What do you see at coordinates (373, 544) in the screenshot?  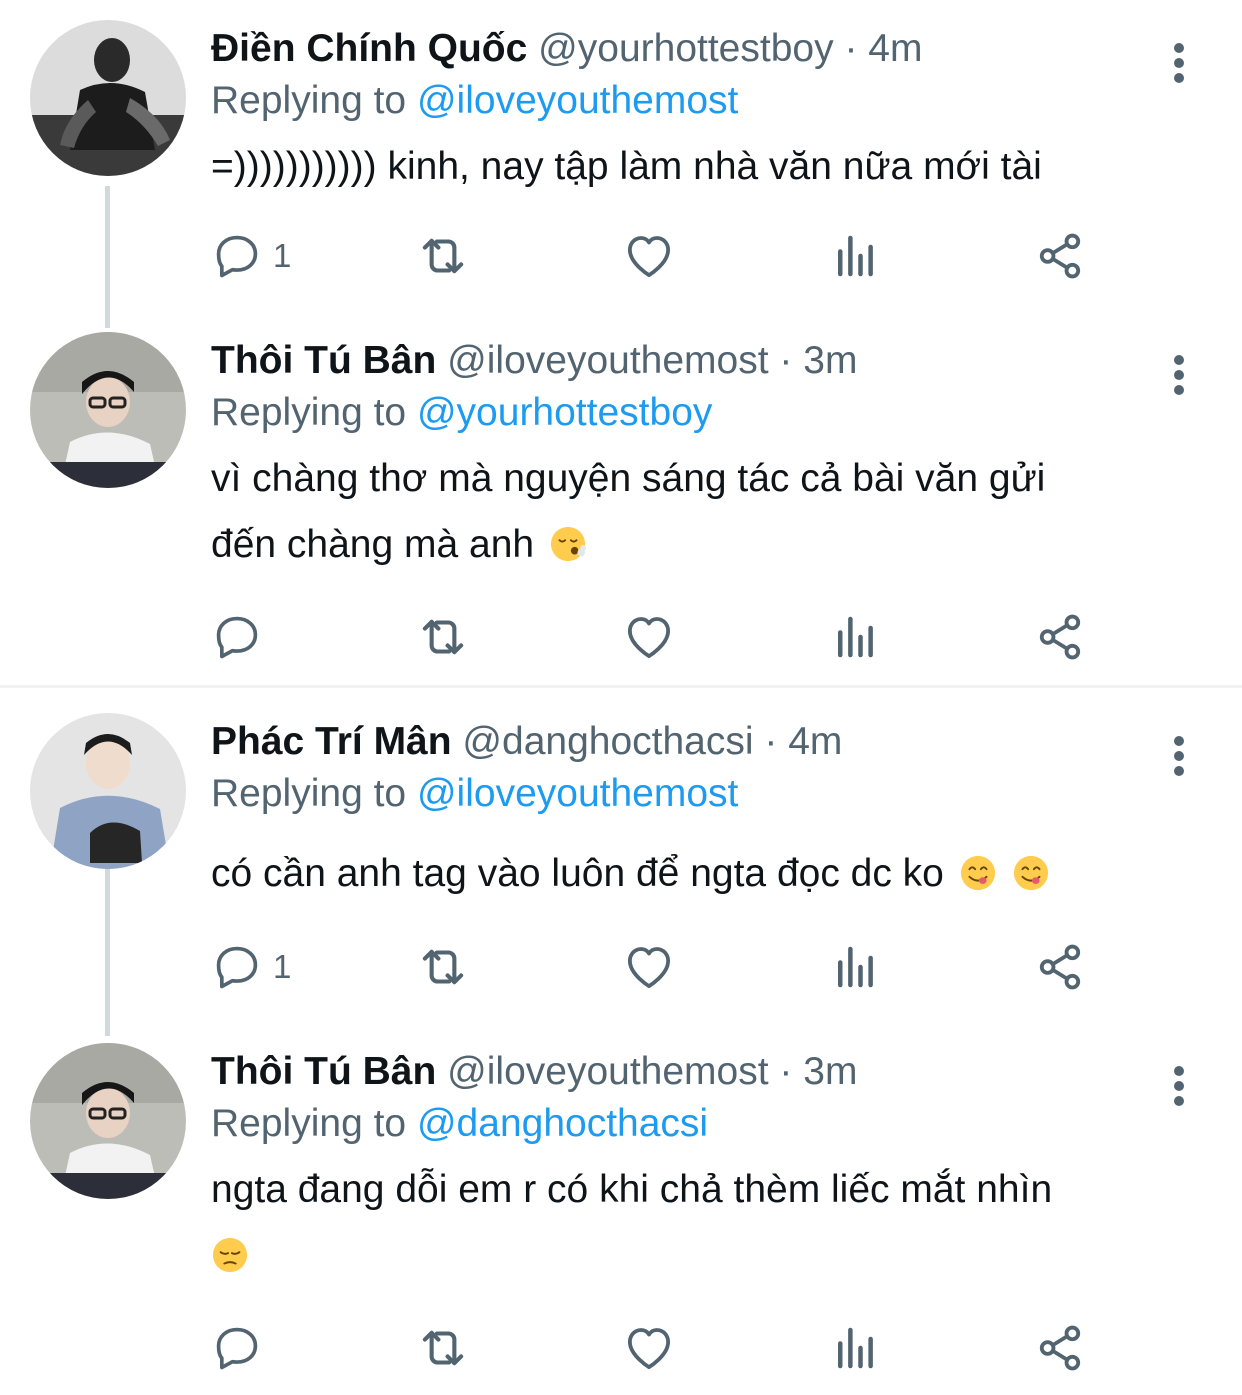 I see `tweet-text-line: đến chàng mà anh` at bounding box center [373, 544].